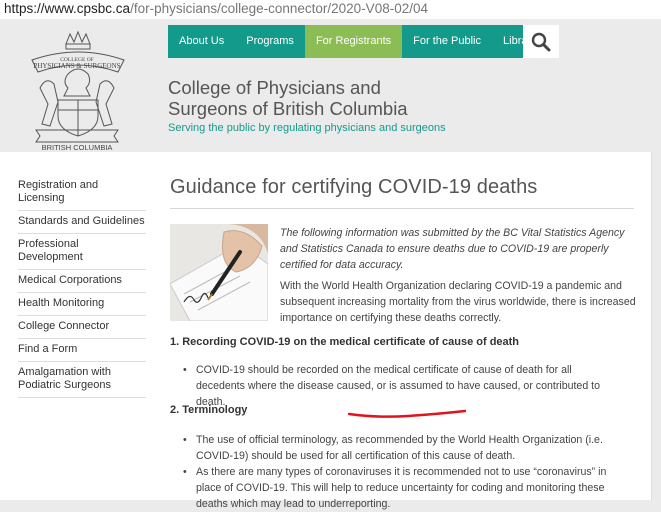 This screenshot has width=661, height=512. Describe the element at coordinates (209, 410) in the screenshot. I see `section-heading-terminology: 2. Terminology` at that location.